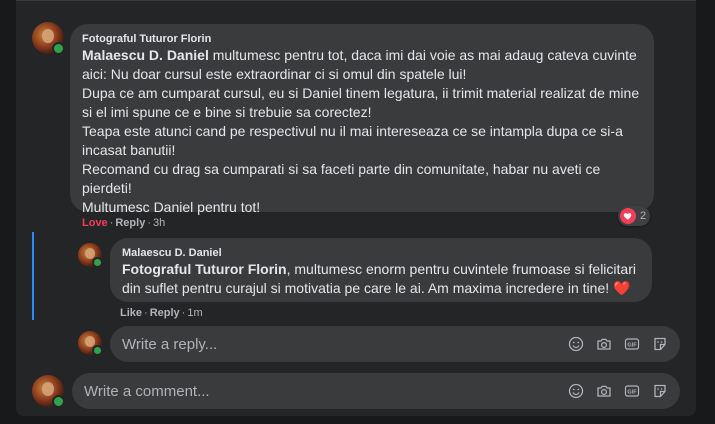 This screenshot has width=715, height=424. I want to click on comment-mention: Malaescu D. Daniel, so click(145, 55).